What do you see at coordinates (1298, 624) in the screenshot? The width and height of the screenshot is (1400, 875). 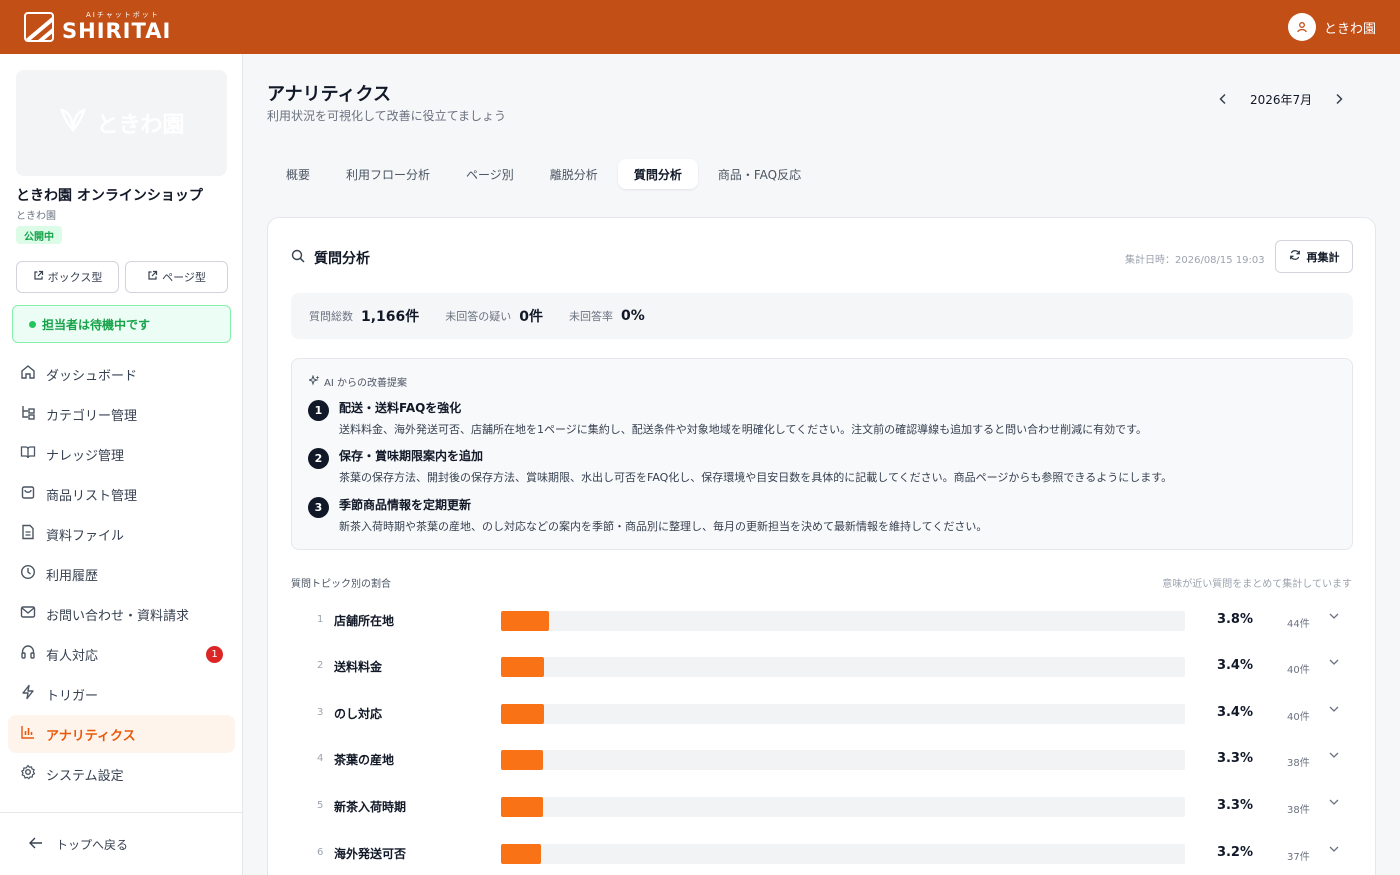 I see `topic-count: 44件` at bounding box center [1298, 624].